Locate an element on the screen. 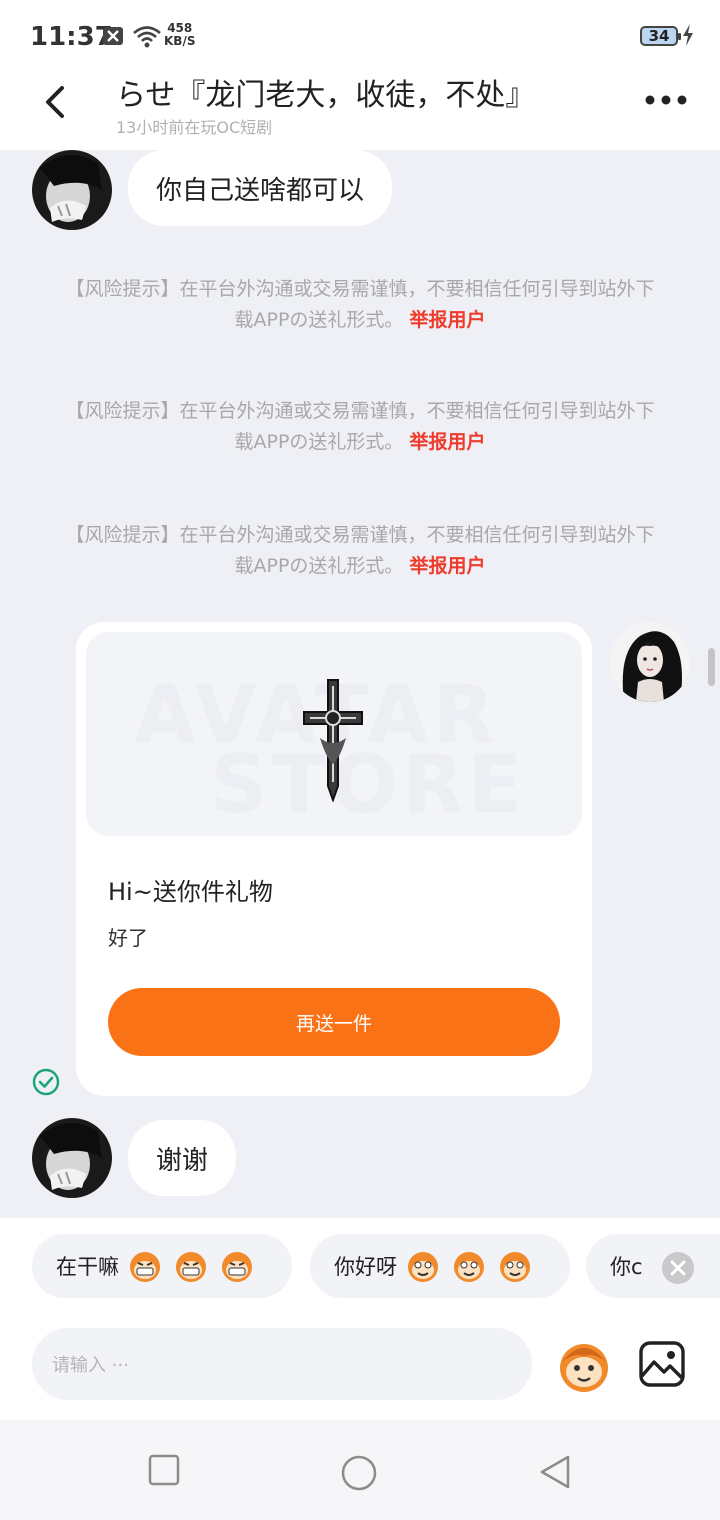 The image size is (720, 1520). chat-subtitle: 13小时前在玩OC短剧 is located at coordinates (194, 127).